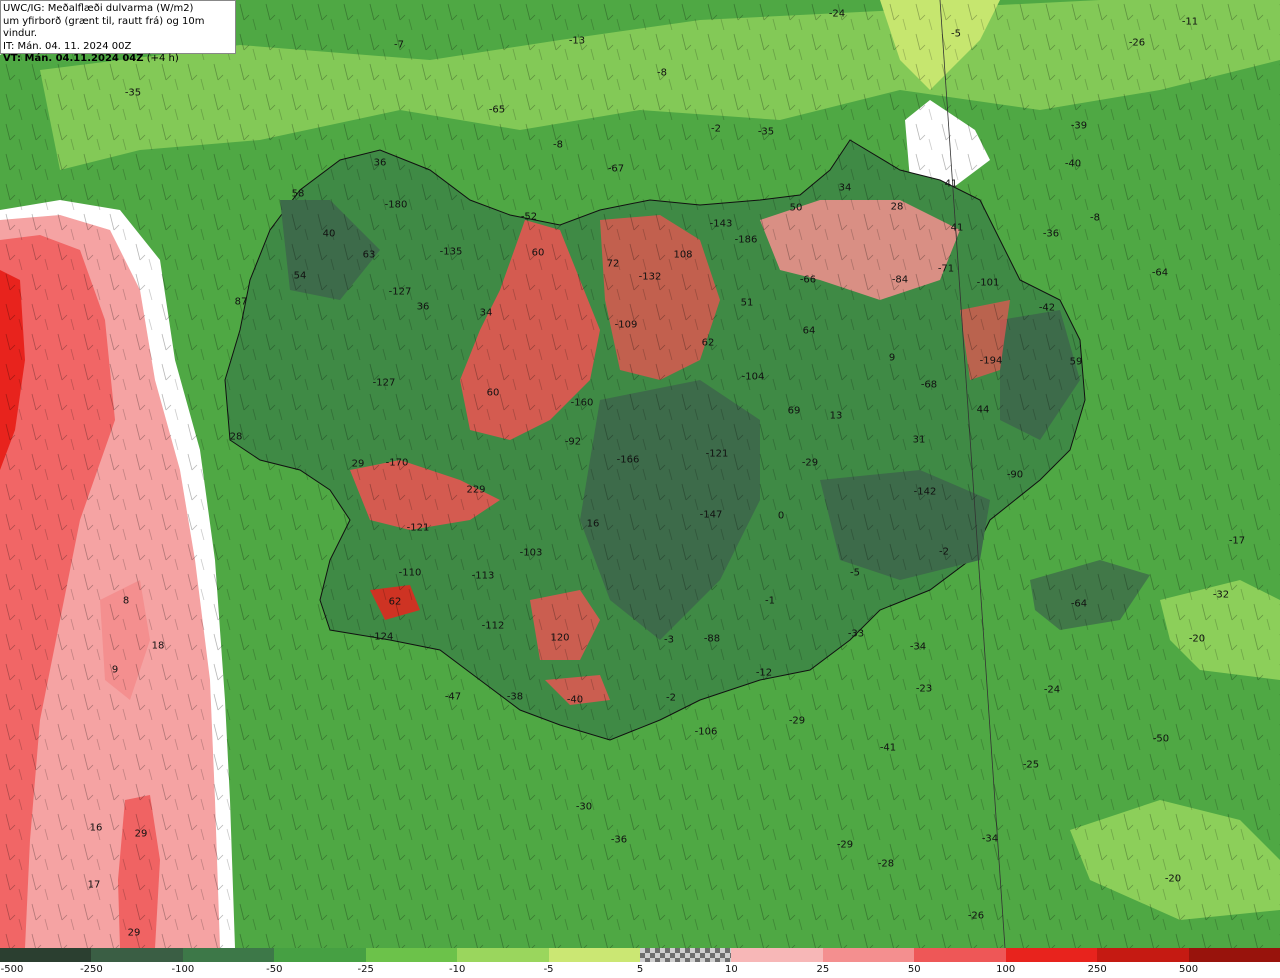 Image resolution: width=1280 pixels, height=978 pixels. What do you see at coordinates (457, 969) in the screenshot?
I see `colorbar-tick-label: -10` at bounding box center [457, 969].